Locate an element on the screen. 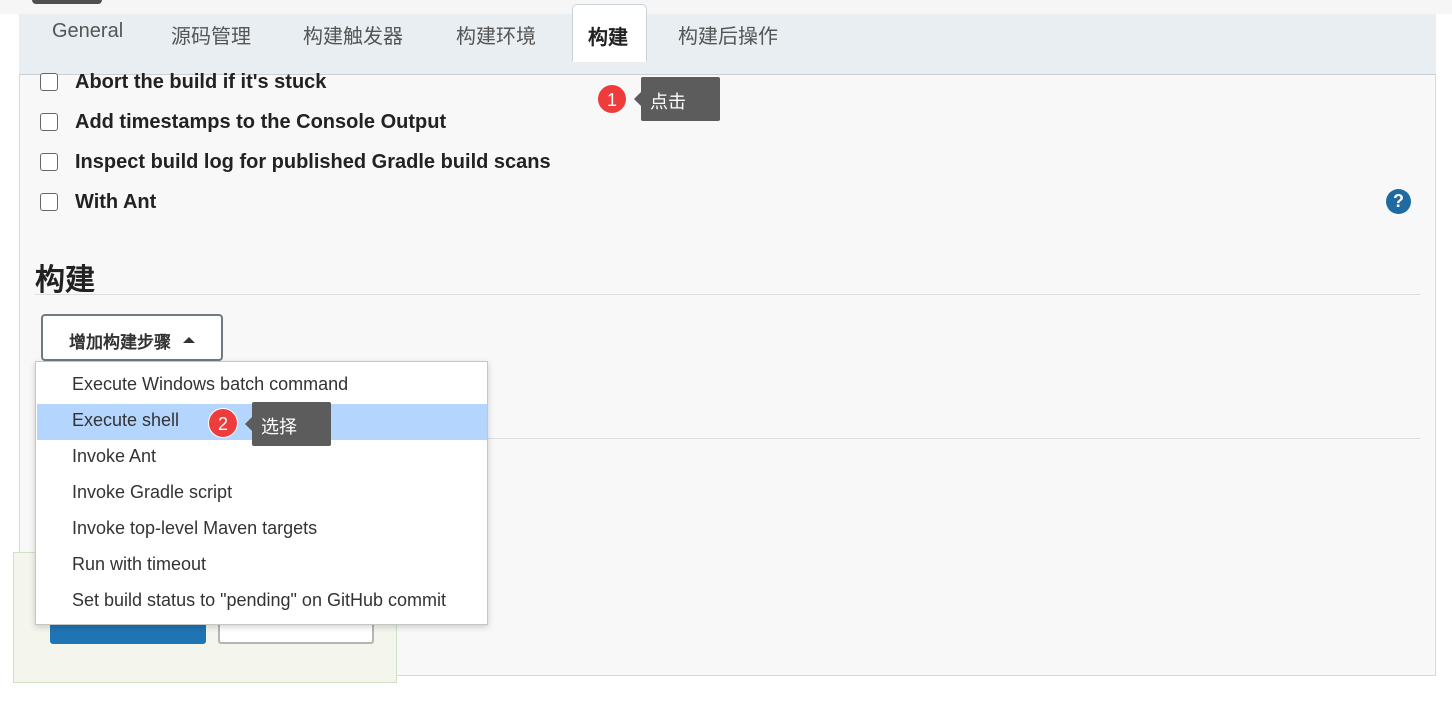 The image size is (1452, 705). tab-source-control: 源码管理 is located at coordinates (211, 34).